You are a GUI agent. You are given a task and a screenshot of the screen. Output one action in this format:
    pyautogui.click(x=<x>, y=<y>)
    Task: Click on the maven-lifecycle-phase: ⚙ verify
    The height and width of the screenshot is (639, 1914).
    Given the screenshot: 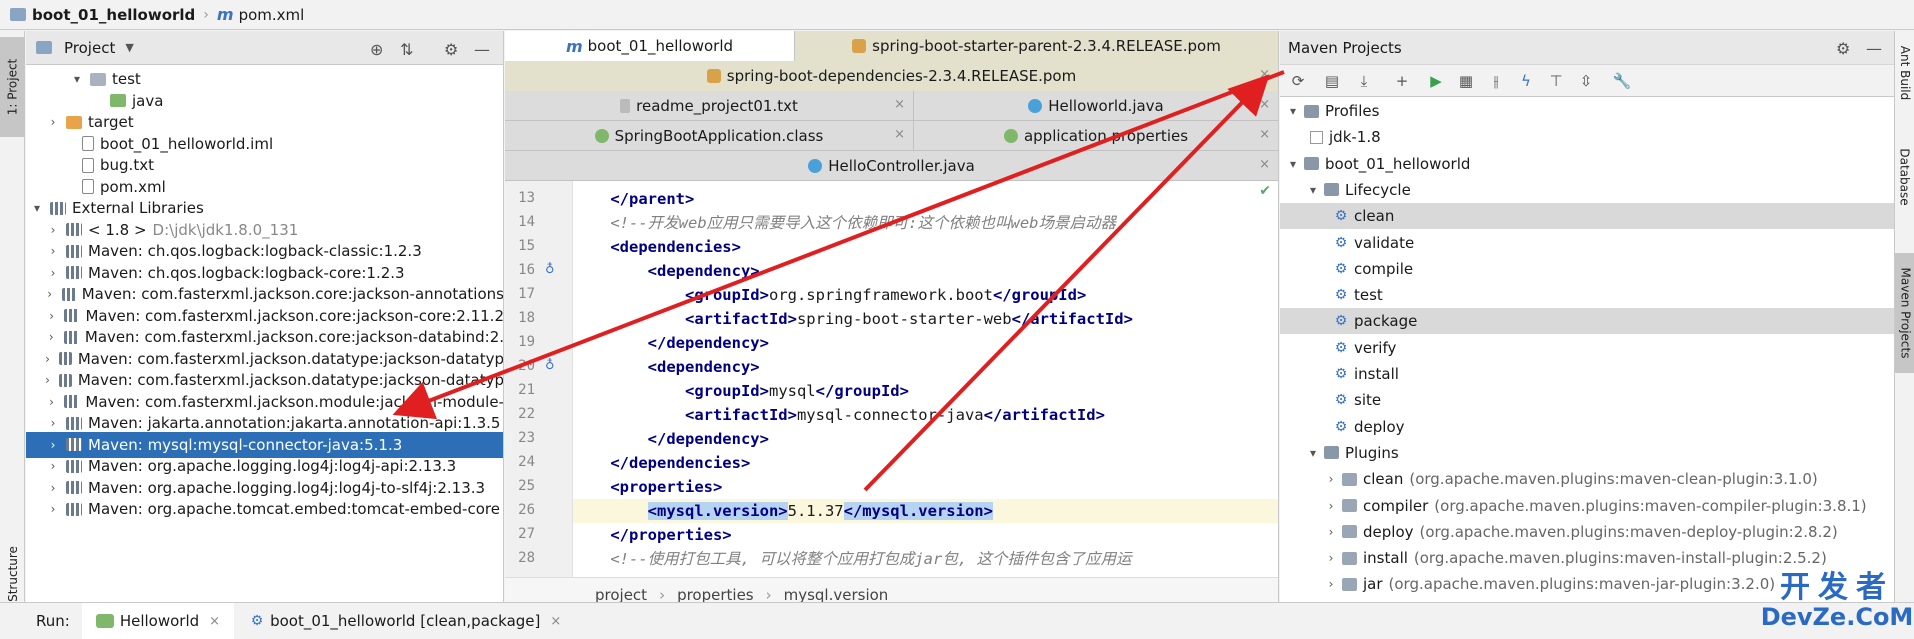 What is the action you would take?
    pyautogui.click(x=1587, y=348)
    